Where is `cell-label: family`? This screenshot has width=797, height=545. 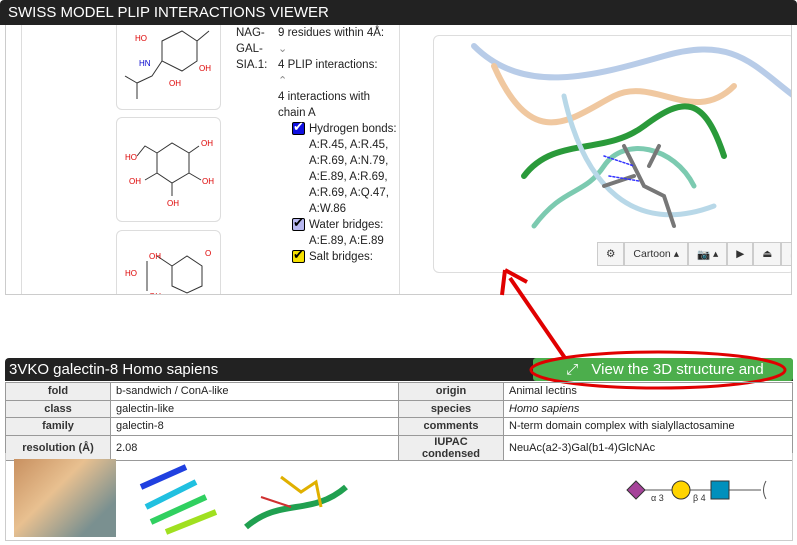
cell-label: family is located at coordinates (58, 426).